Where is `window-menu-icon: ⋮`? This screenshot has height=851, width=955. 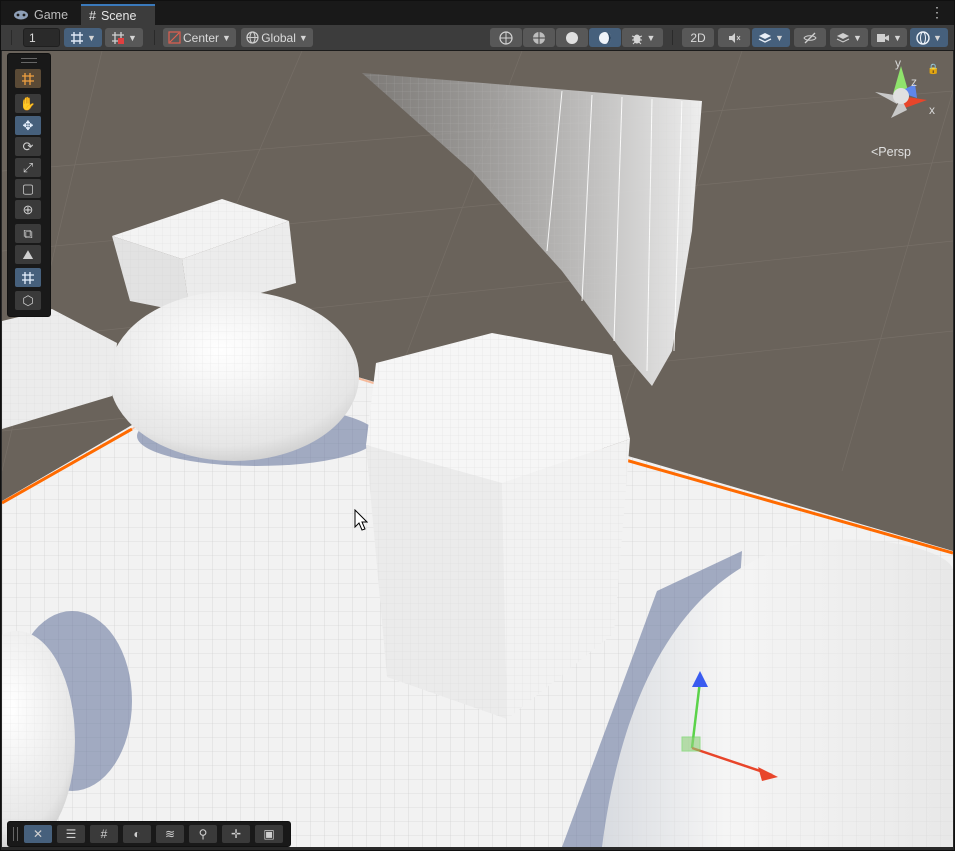
window-menu-icon: ⋮ is located at coordinates (937, 12).